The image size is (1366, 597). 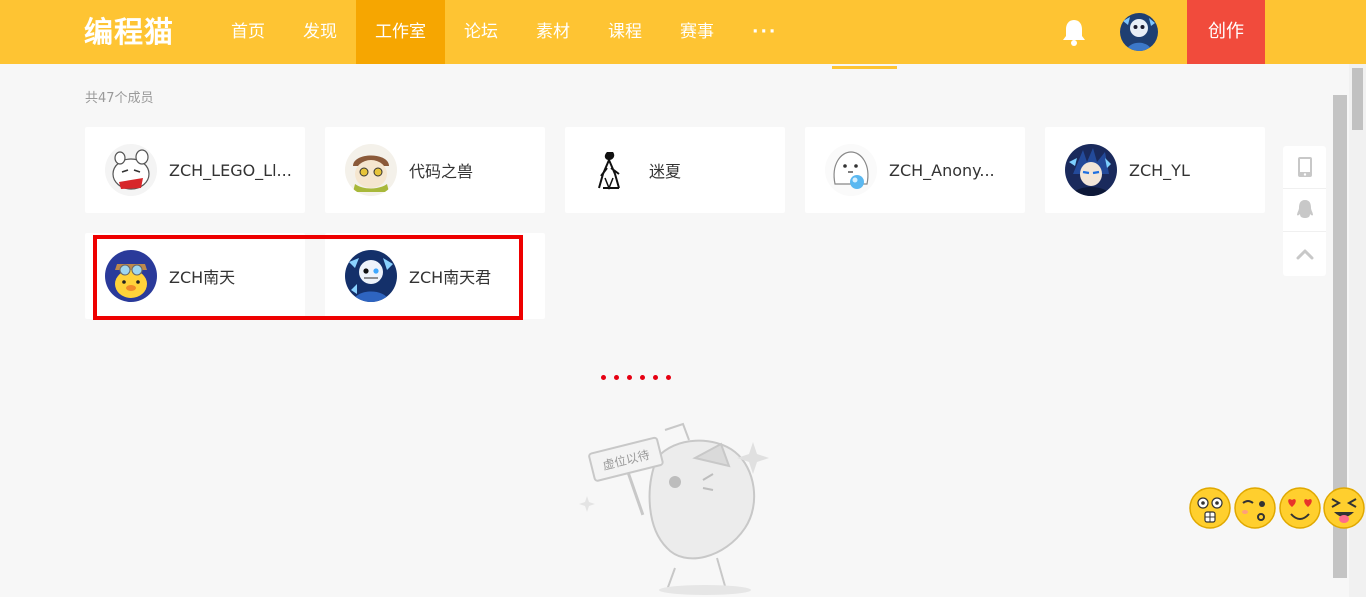 What do you see at coordinates (764, 32) in the screenshot?
I see `nav-more-button: ···` at bounding box center [764, 32].